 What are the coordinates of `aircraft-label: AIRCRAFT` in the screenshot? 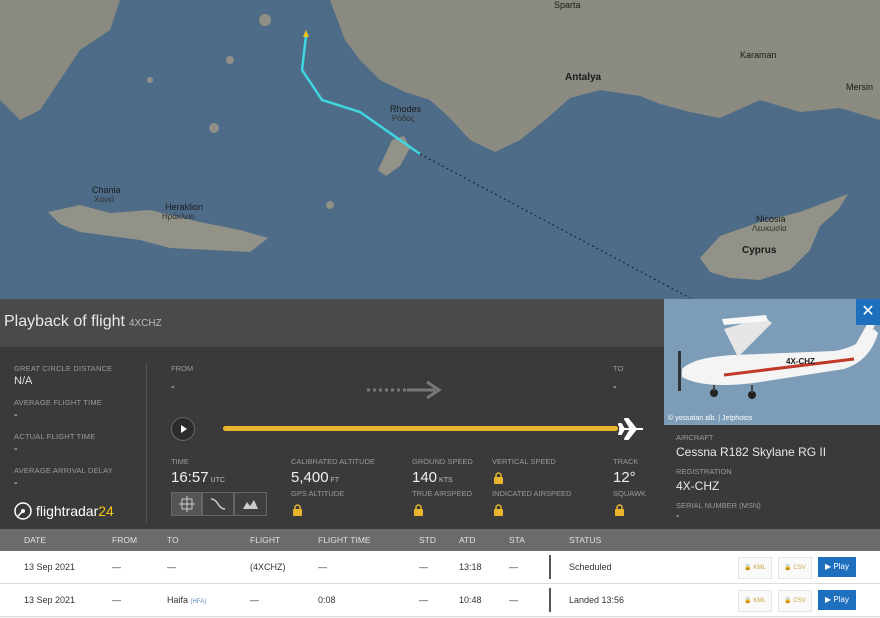 It's located at (695, 437).